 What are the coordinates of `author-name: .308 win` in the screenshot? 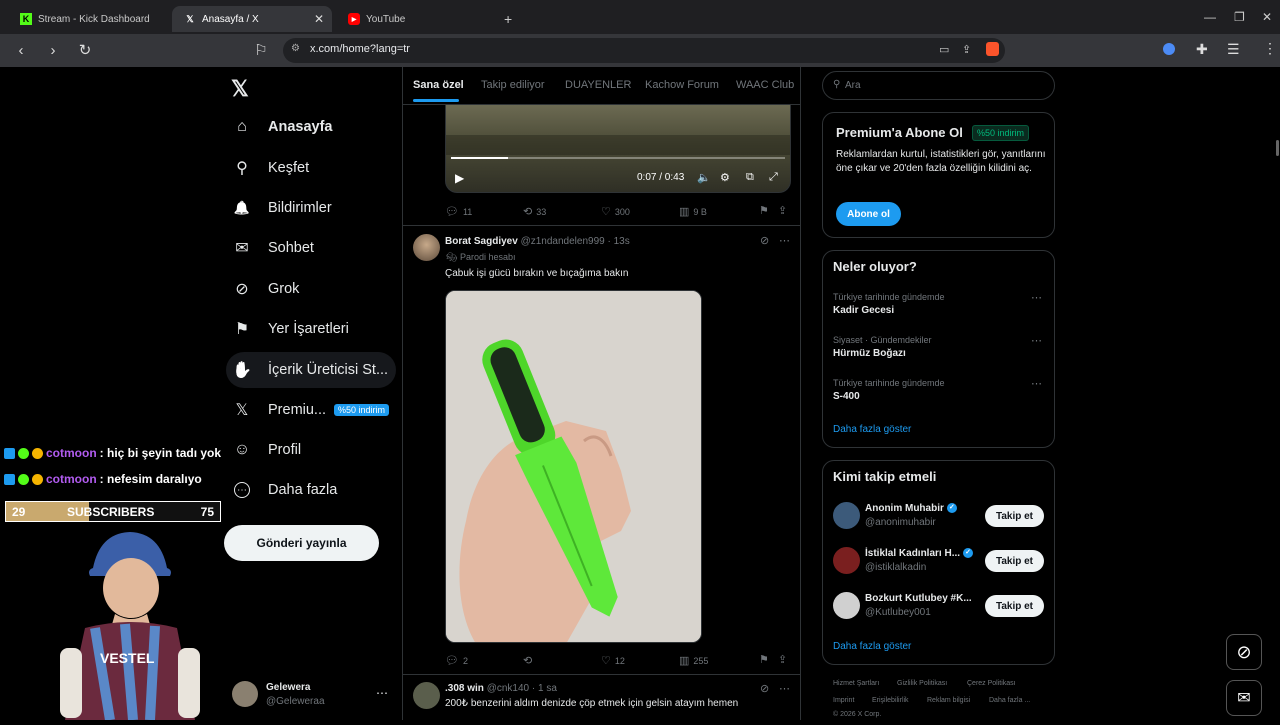 It's located at (464, 688).